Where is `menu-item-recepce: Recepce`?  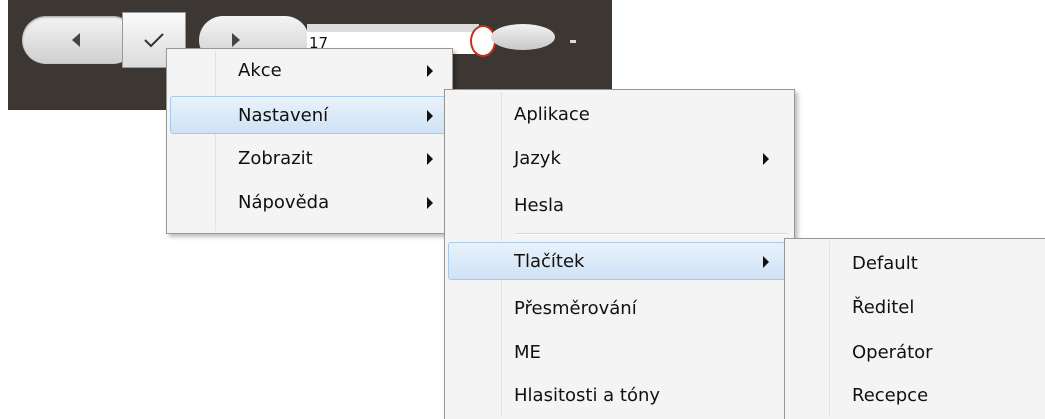
menu-item-recepce: Recepce is located at coordinates (915, 396).